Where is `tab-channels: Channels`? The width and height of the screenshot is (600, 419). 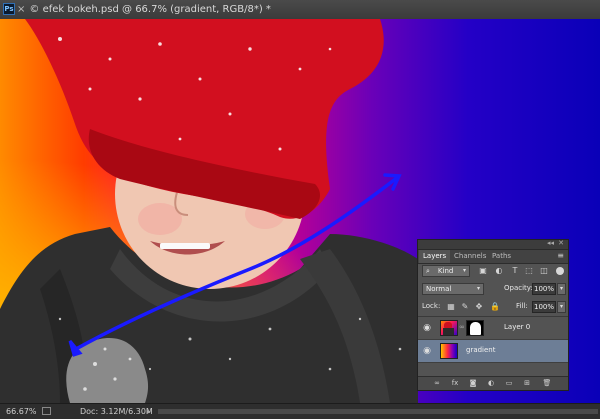
tab-channels: Channels is located at coordinates (470, 256).